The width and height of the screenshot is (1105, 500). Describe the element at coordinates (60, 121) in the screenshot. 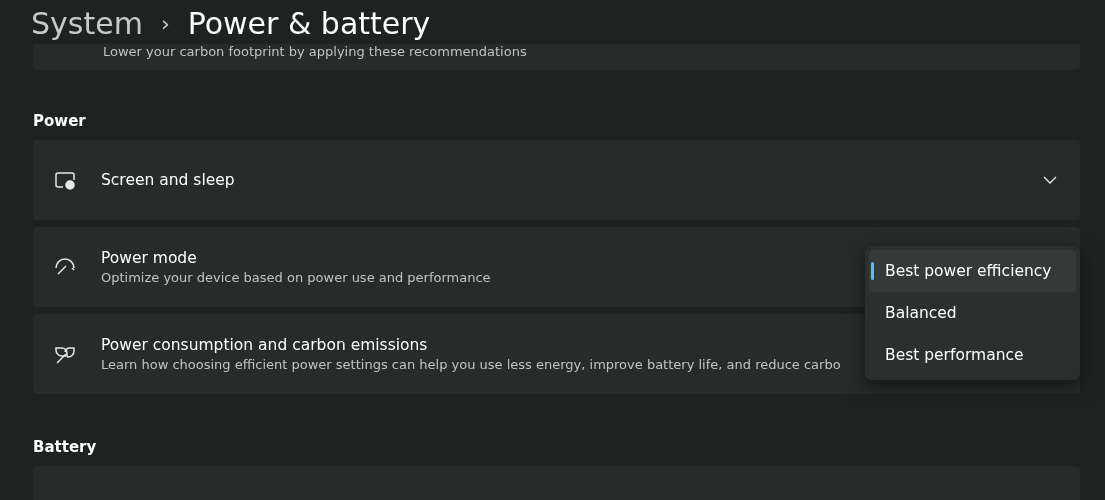

I see `section-heading: Power` at that location.